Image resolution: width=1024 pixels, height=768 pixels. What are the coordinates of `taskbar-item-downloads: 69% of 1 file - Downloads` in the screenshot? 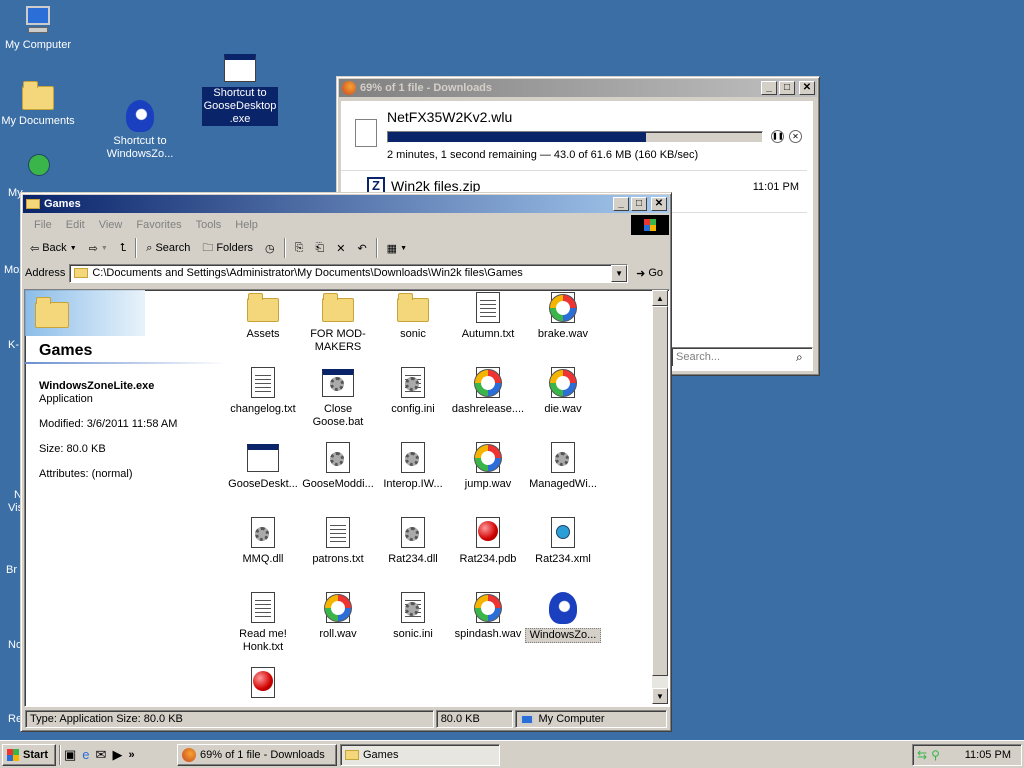 It's located at (257, 754).